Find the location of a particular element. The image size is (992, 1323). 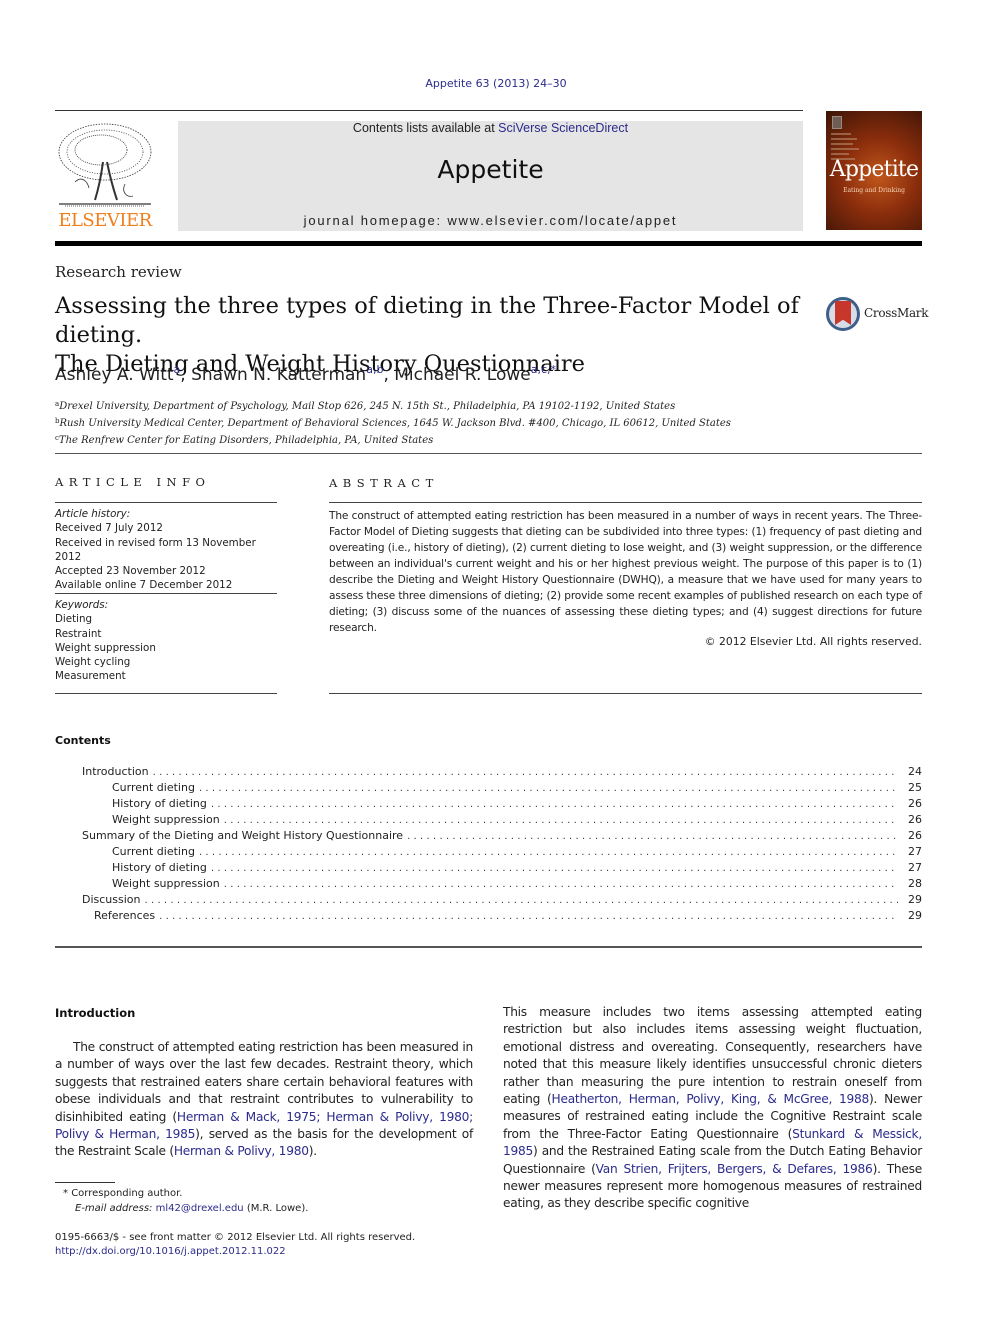

toc-entry-label: References is located at coordinates (127, 915).